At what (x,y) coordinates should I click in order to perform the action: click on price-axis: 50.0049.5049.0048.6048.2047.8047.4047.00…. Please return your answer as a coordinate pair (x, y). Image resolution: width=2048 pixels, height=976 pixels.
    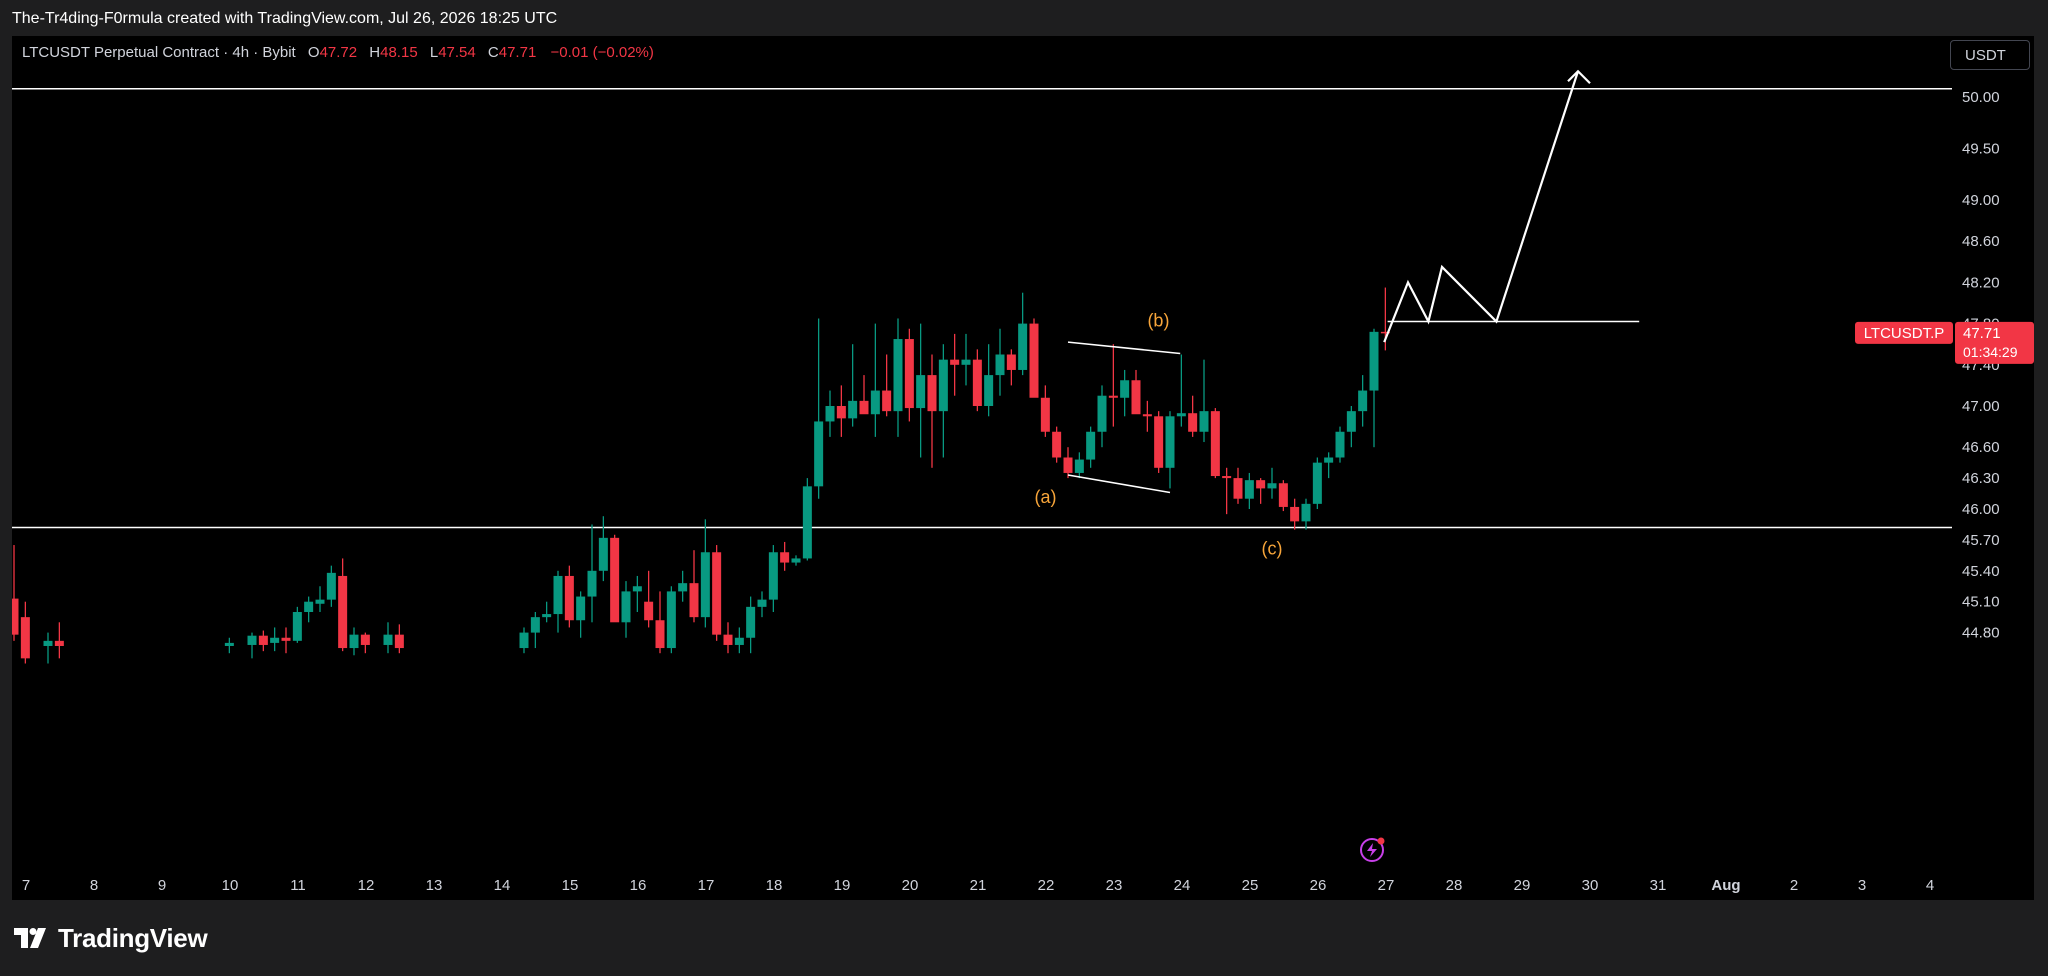
    Looking at the image, I should click on (1981, 365).